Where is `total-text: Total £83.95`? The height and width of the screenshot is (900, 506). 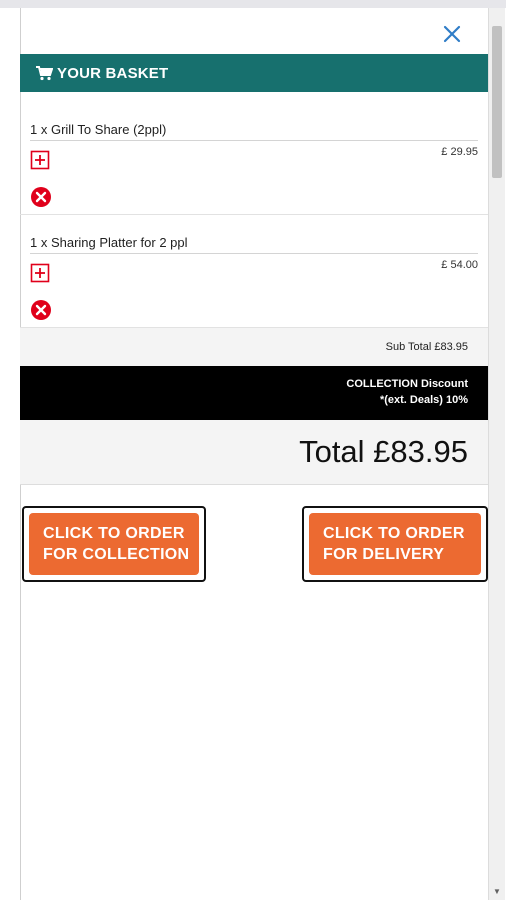 total-text: Total £83.95 is located at coordinates (383, 451).